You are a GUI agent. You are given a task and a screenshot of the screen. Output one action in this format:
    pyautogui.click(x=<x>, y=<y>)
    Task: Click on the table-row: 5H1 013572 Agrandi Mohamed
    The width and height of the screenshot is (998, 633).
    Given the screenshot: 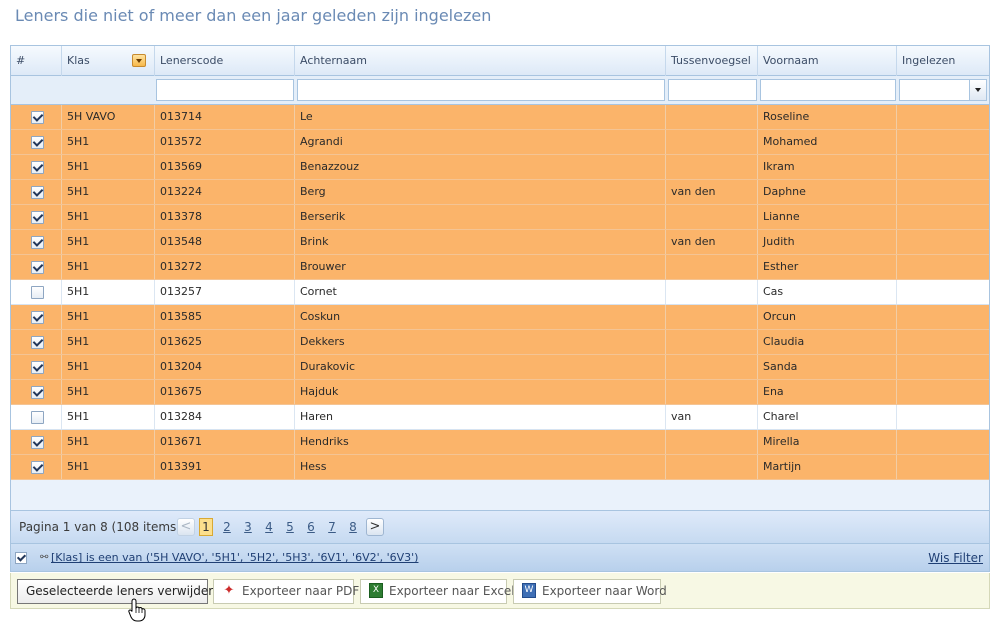 What is the action you would take?
    pyautogui.click(x=500, y=142)
    